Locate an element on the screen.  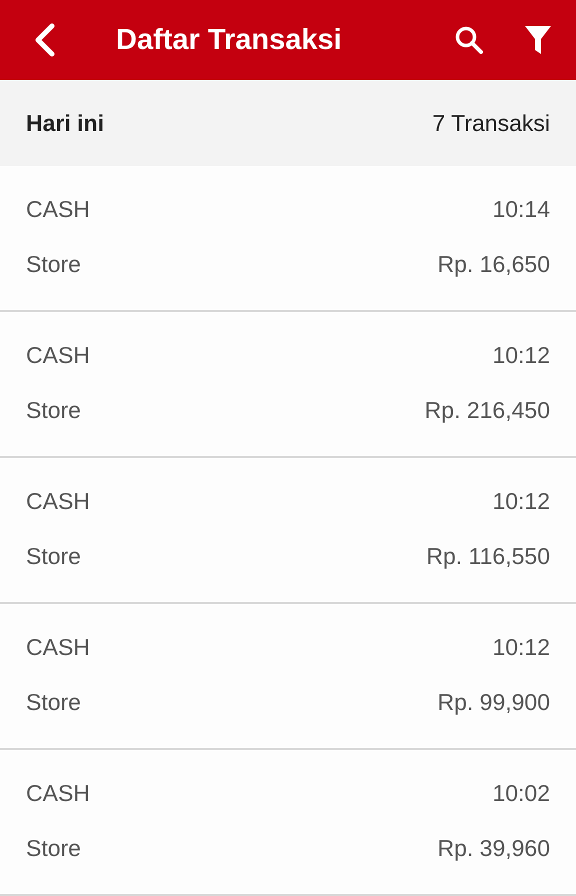
filter-button is located at coordinates (538, 40).